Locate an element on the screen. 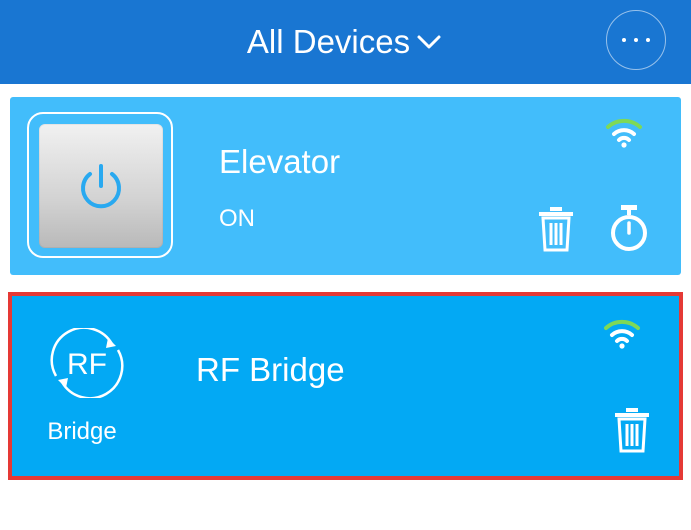 The height and width of the screenshot is (530, 691). device-filter-dropdown: All Devices is located at coordinates (345, 42).